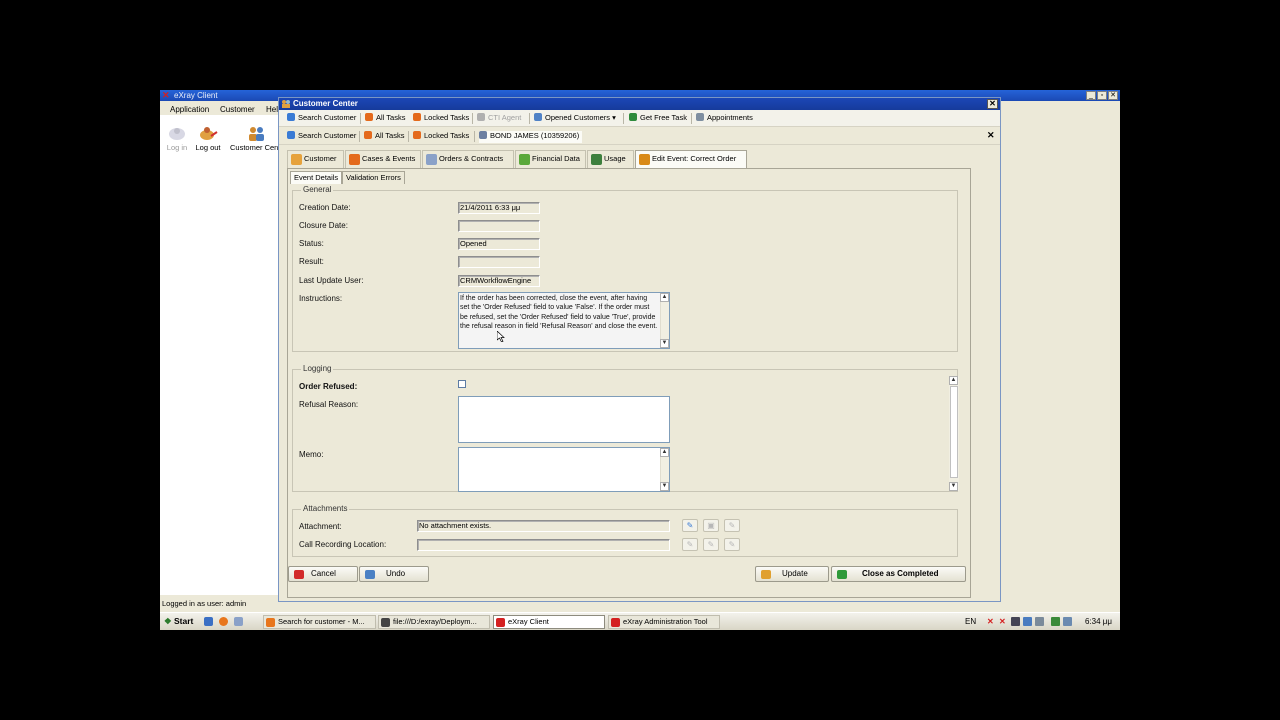 This screenshot has height=720, width=1280. I want to click on close-as-completed-button: Close as Completed, so click(898, 574).